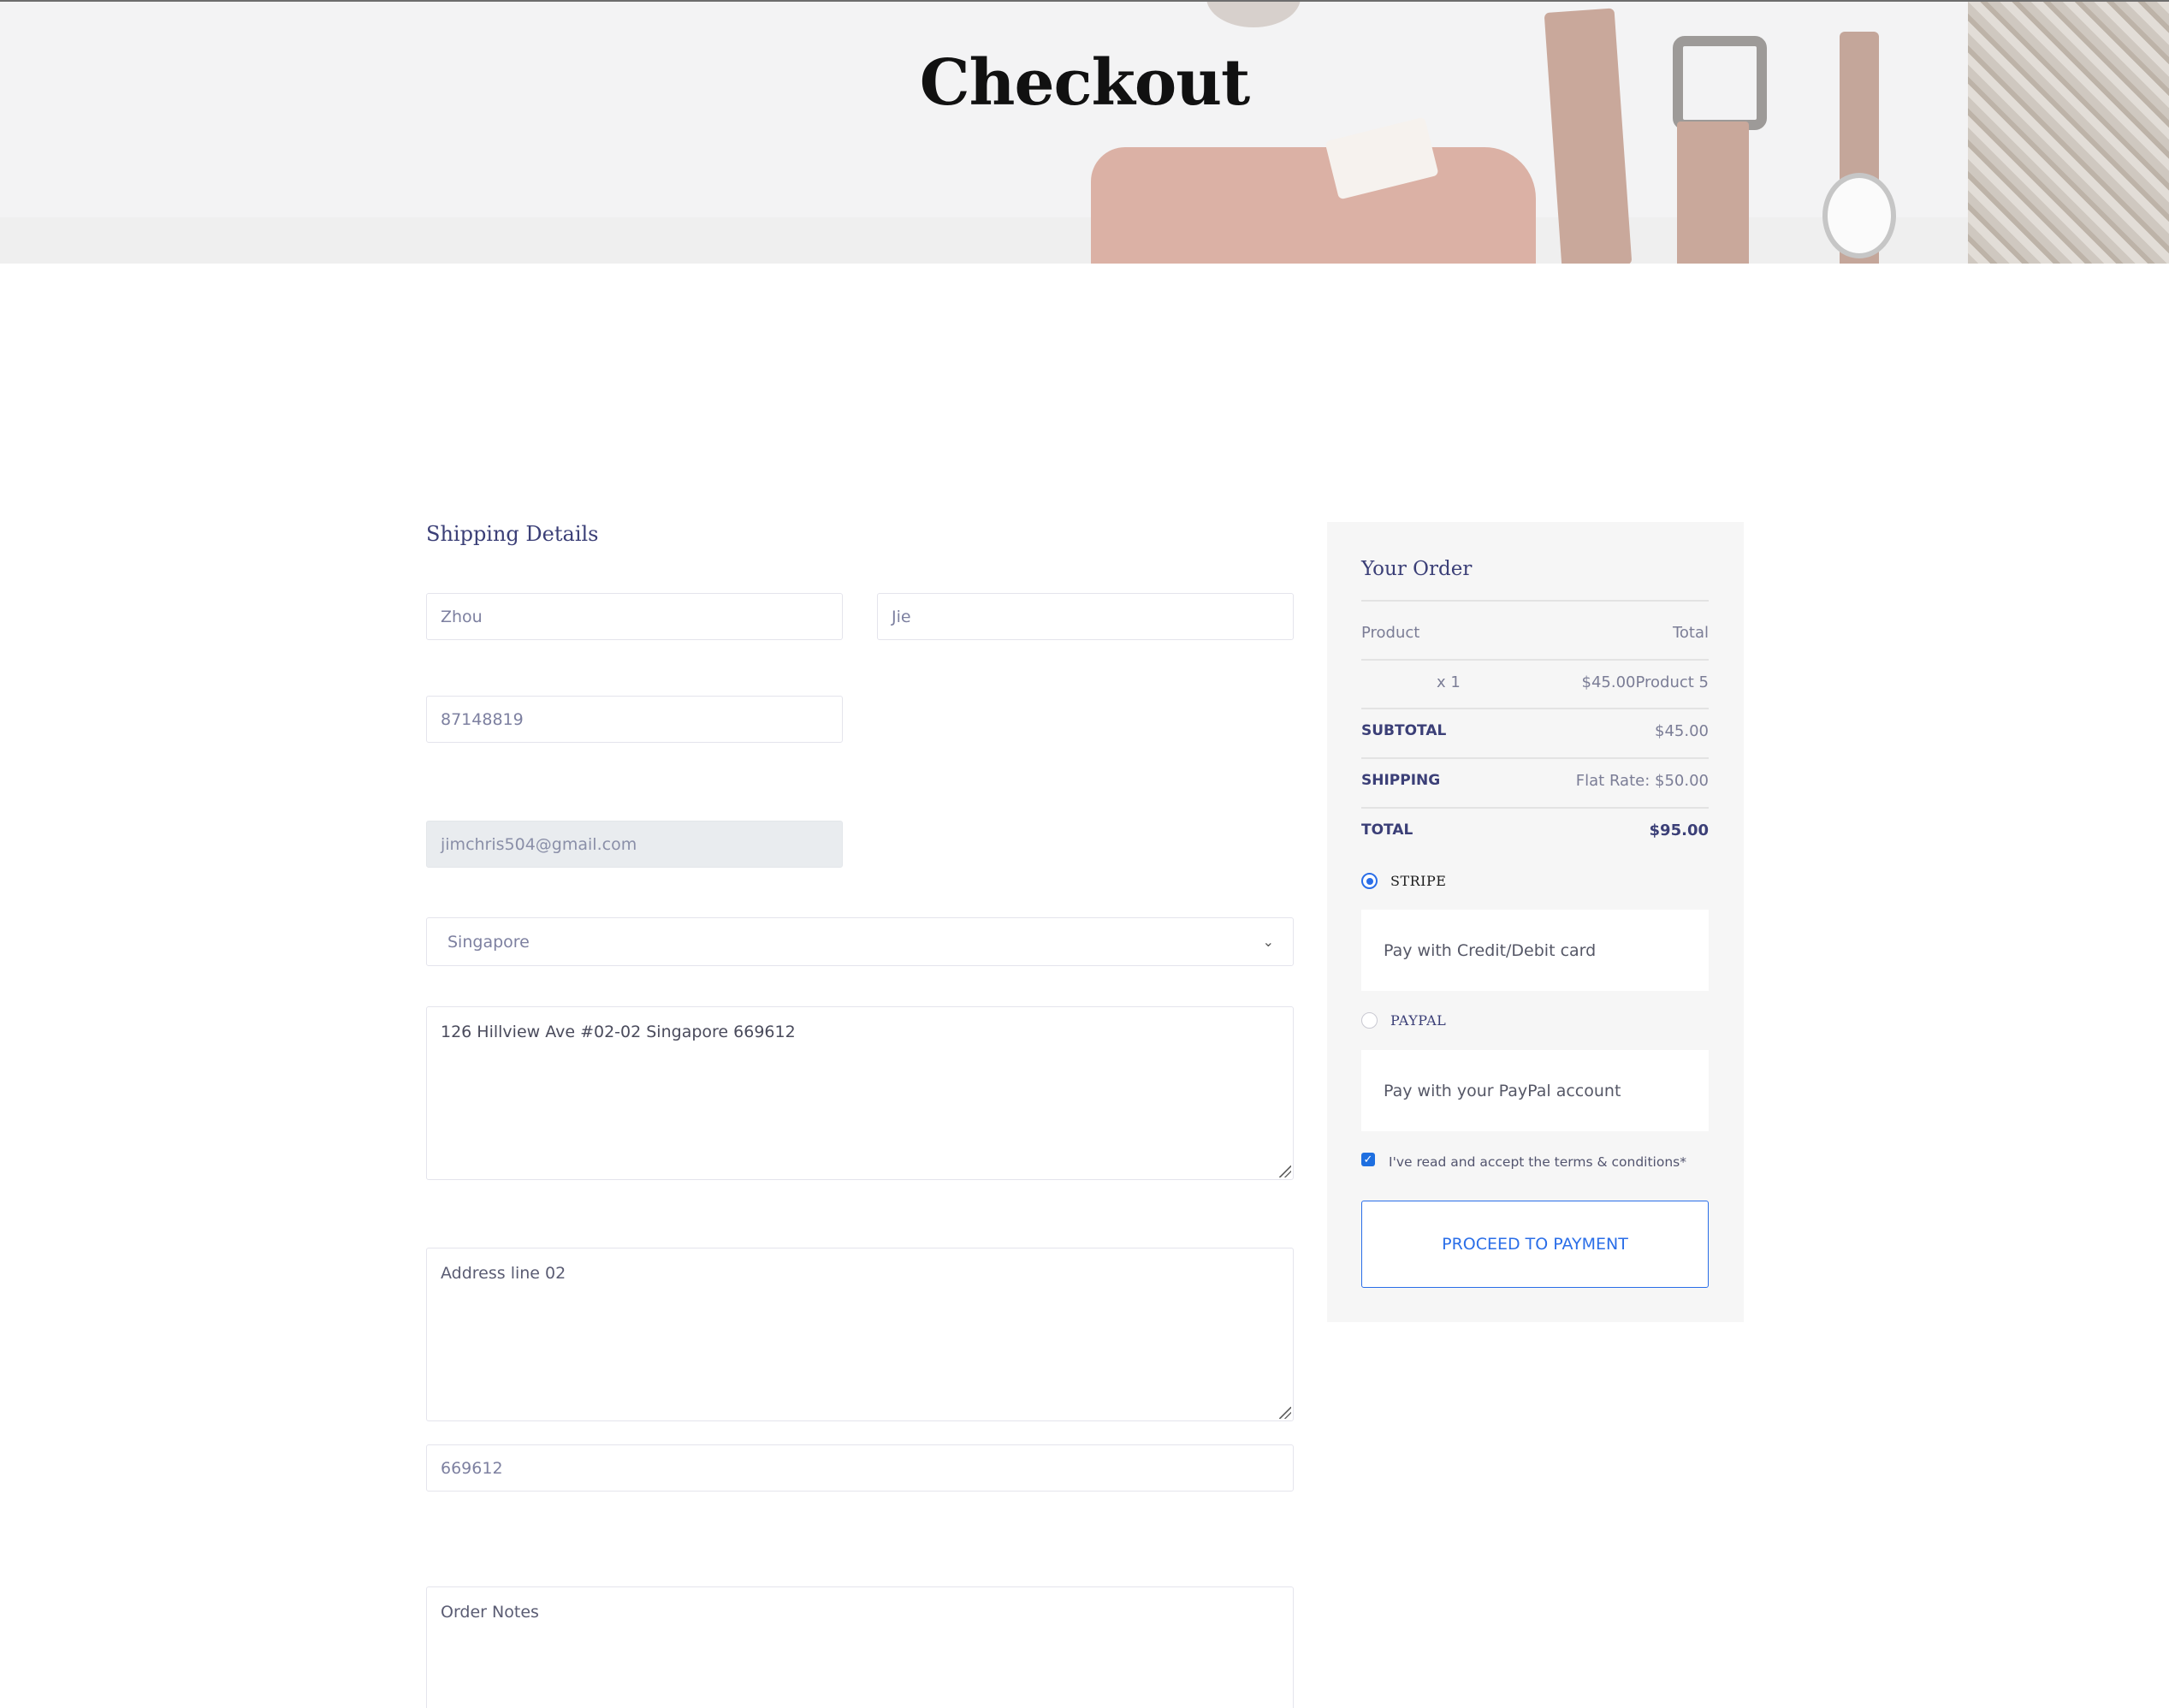 Image resolution: width=2169 pixels, height=1708 pixels. Describe the element at coordinates (1404, 730) in the screenshot. I see `subtotal-label: SUBTOTAL` at that location.